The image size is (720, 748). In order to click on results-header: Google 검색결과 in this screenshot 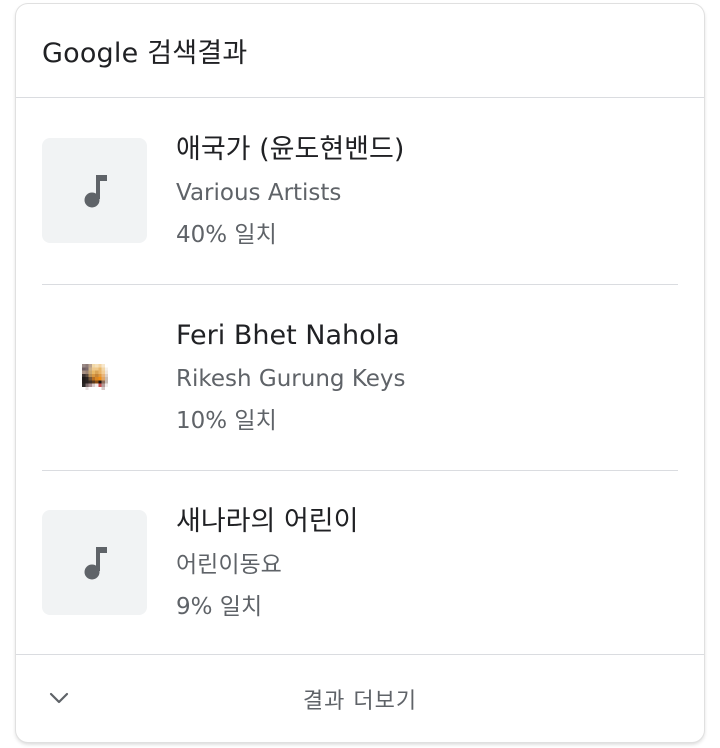, I will do `click(360, 51)`.